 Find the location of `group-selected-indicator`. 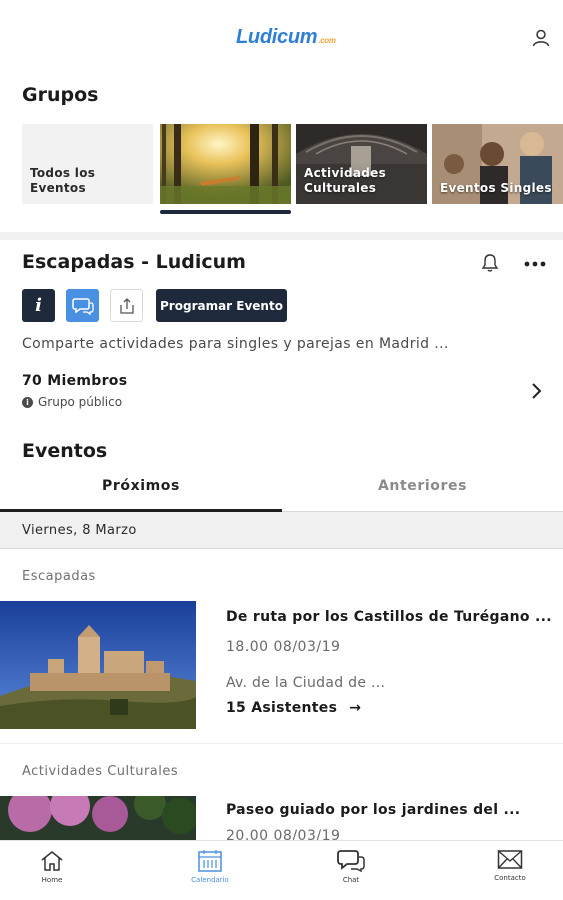

group-selected-indicator is located at coordinates (225, 212).